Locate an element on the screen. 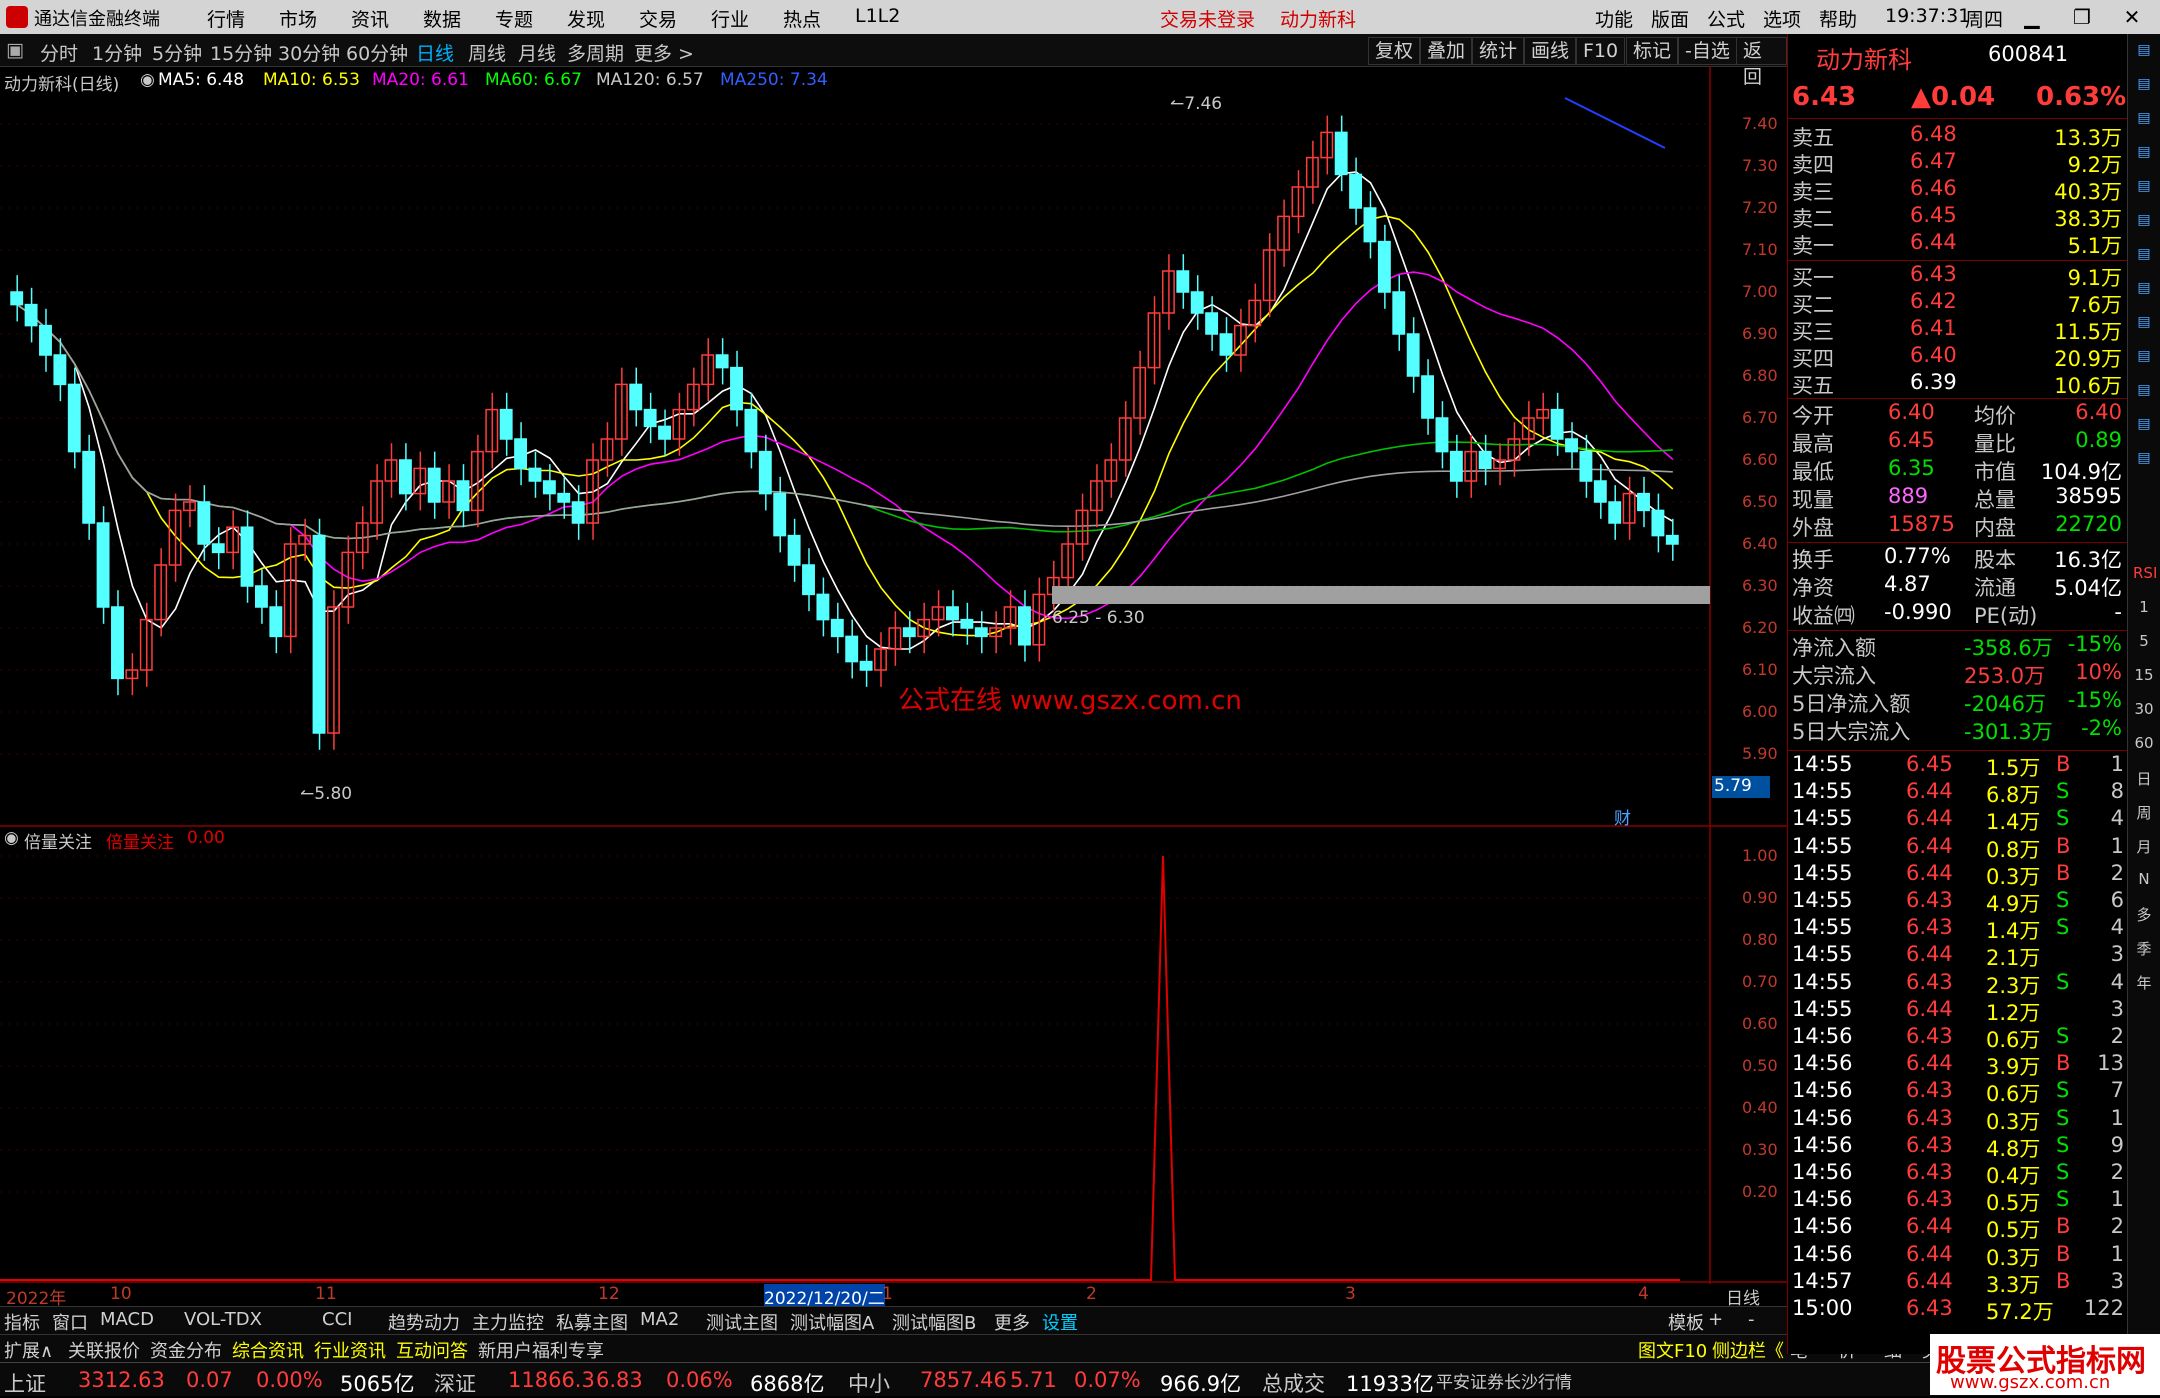 This screenshot has width=2160, height=1398. indicator-tab: MACD is located at coordinates (127, 1319).